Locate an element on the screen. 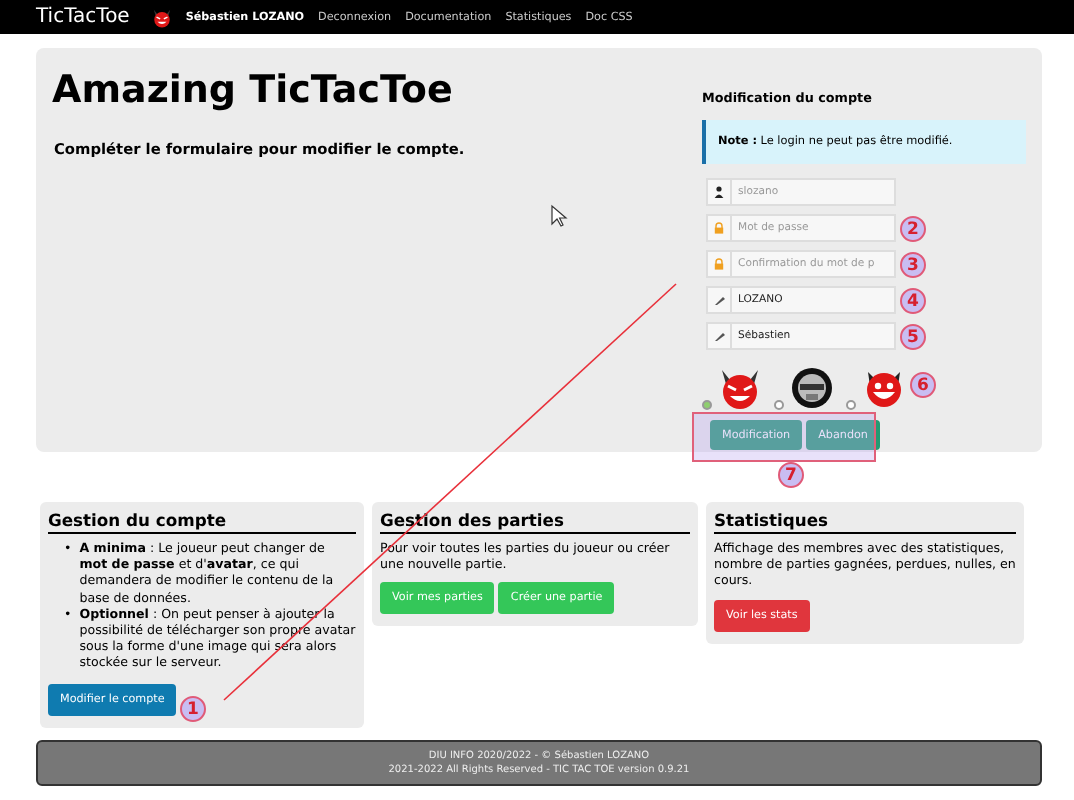 The image size is (1074, 800). brand-logo: TicTacToe is located at coordinates (83, 17).